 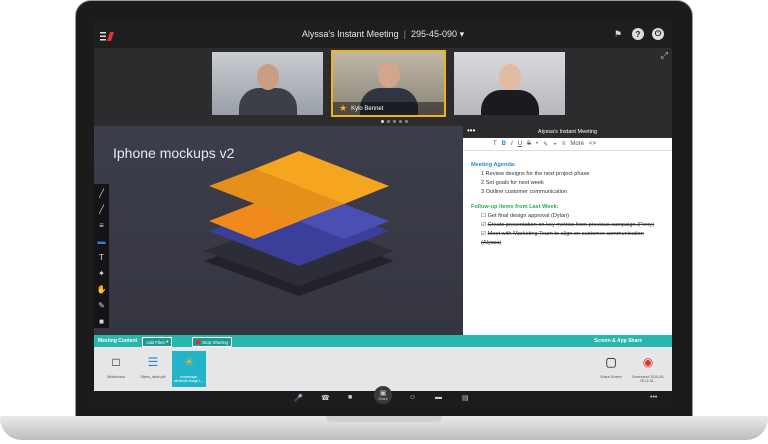 I want to click on meeting-name: Alyssa's Instant Meeting, so click(x=350, y=34).